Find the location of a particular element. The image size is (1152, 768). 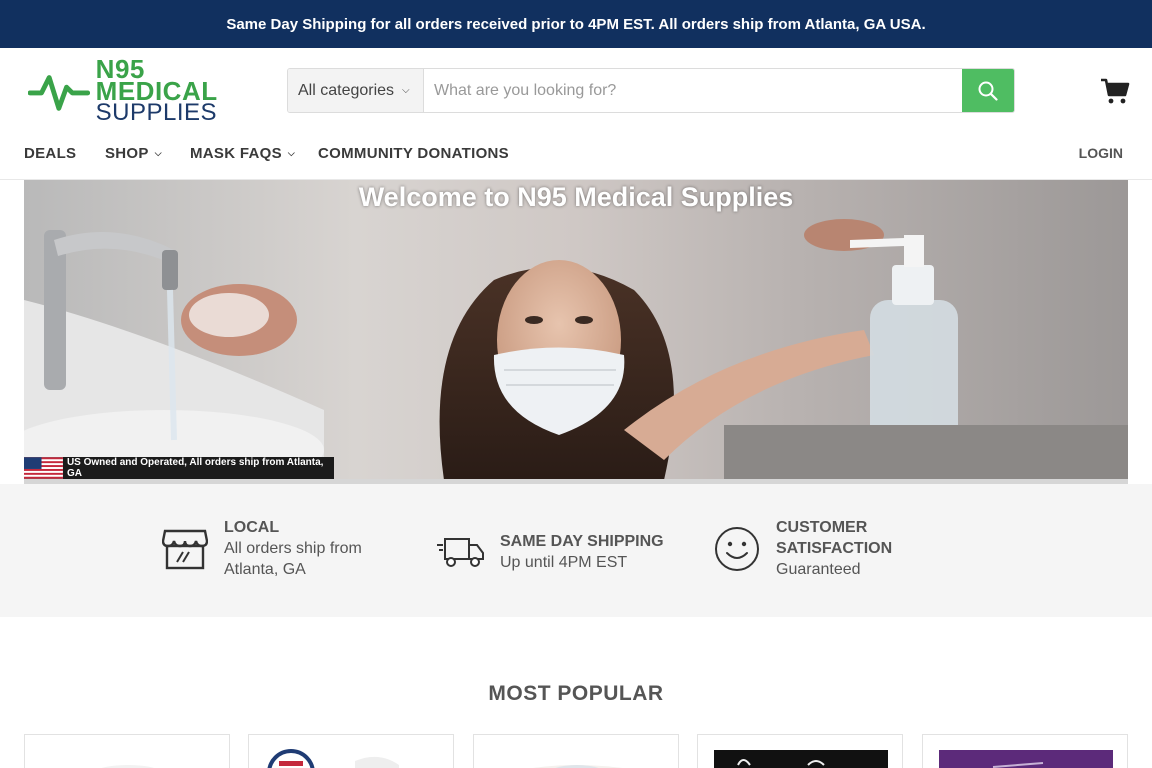

feature-subtitle: Up until 4PM EST is located at coordinates (564, 562).